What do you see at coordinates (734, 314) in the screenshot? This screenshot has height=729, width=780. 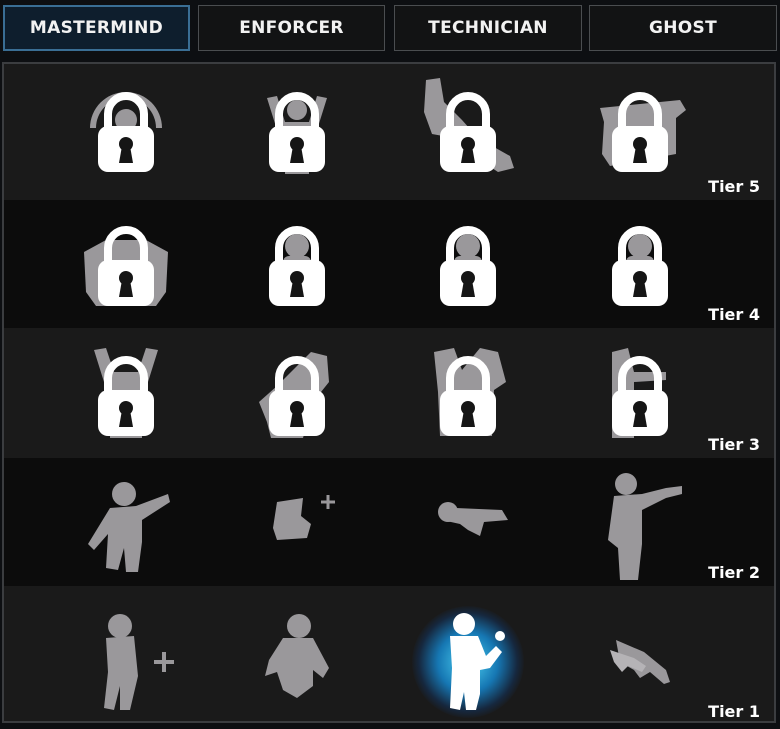 I see `tier-label: Tier 4` at bounding box center [734, 314].